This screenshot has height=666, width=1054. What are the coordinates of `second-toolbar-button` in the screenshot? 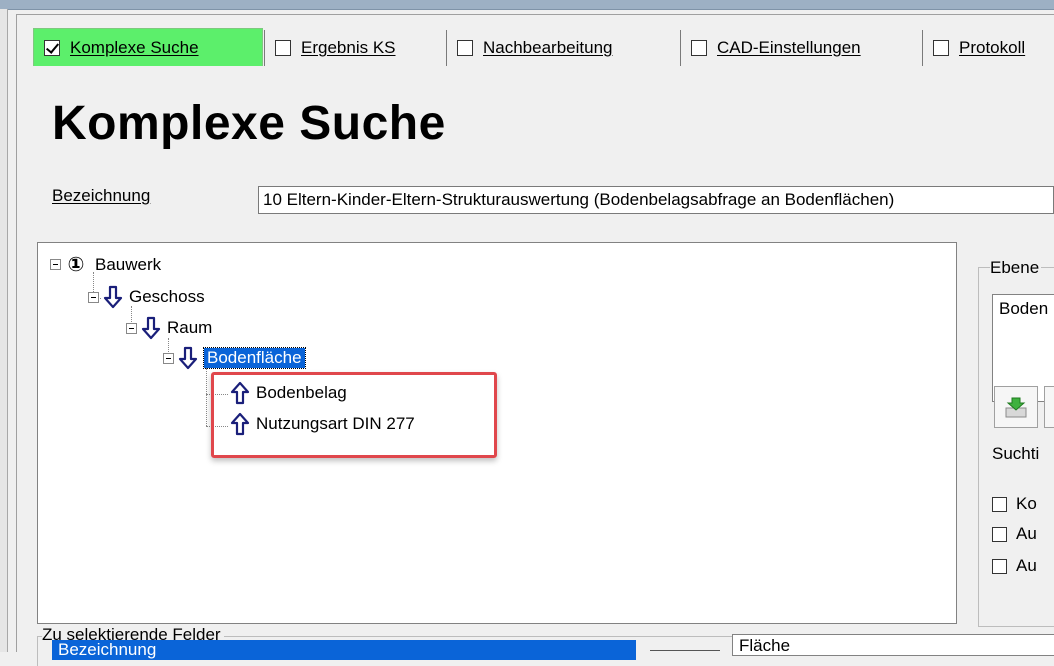 It's located at (1049, 407).